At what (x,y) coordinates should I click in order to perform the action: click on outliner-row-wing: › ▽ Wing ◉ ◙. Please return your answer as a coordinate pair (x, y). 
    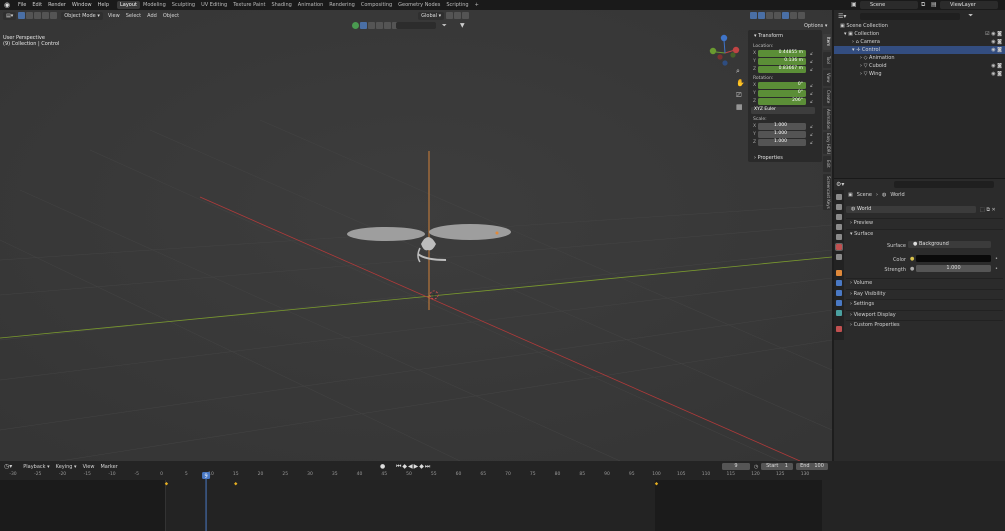
    Looking at the image, I should click on (919, 74).